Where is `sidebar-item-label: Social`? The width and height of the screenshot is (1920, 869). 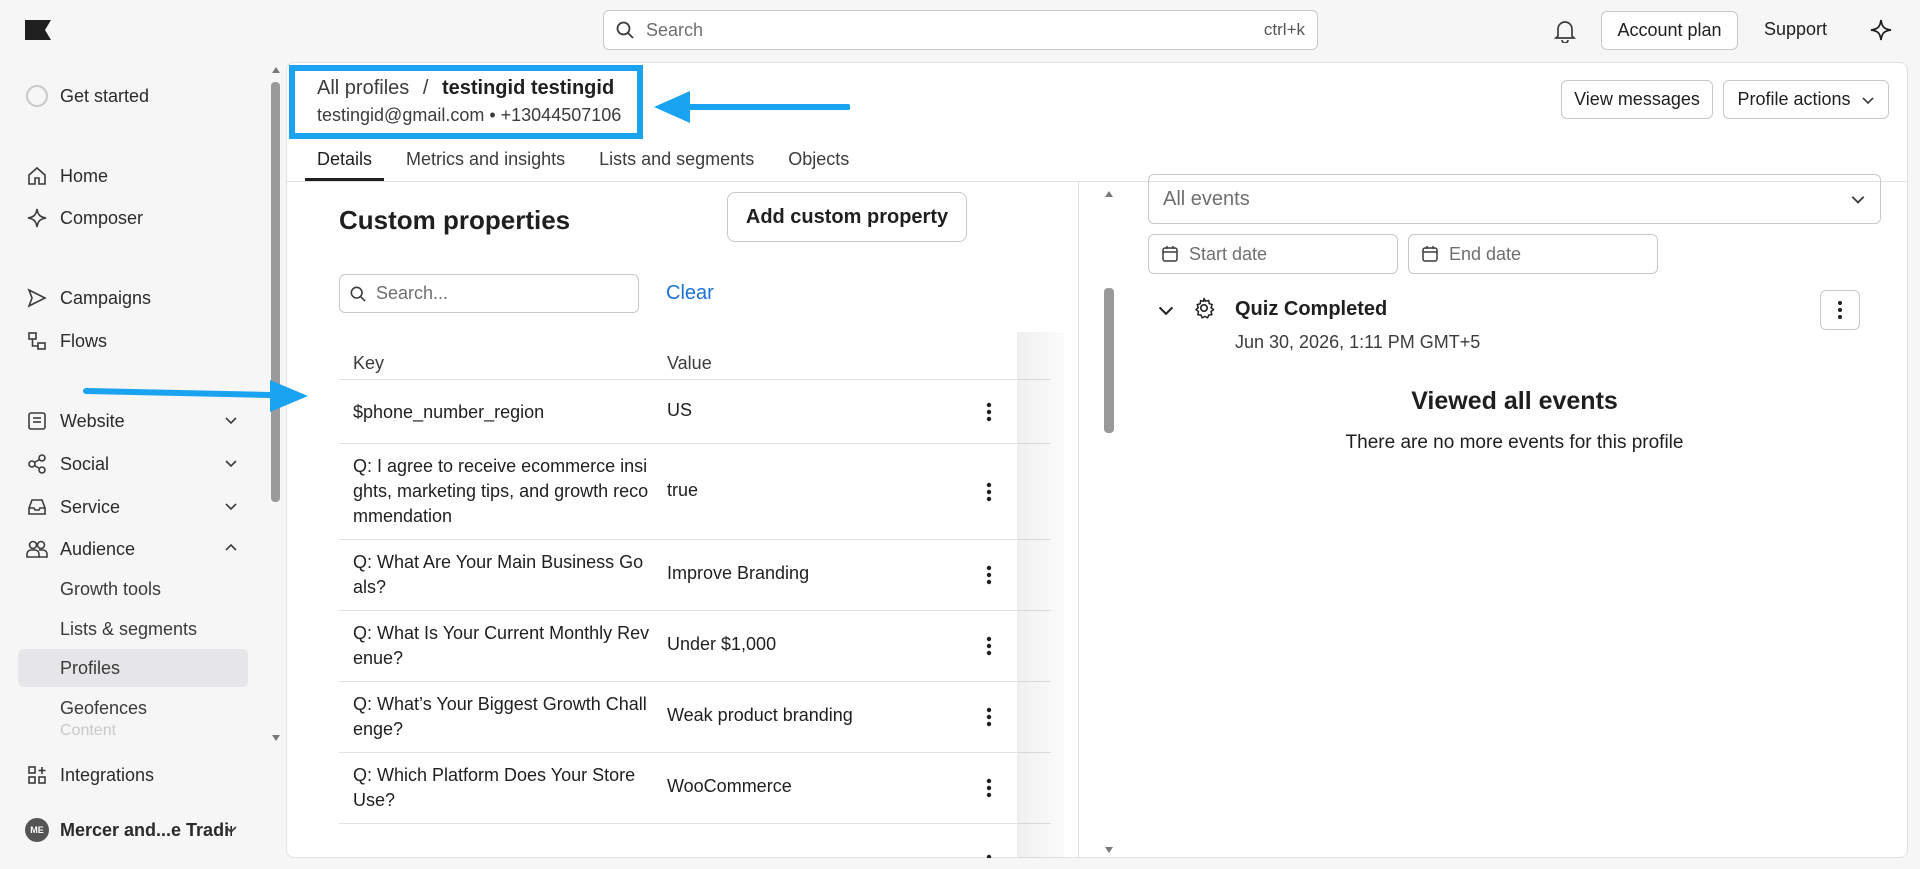
sidebar-item-label: Social is located at coordinates (85, 463).